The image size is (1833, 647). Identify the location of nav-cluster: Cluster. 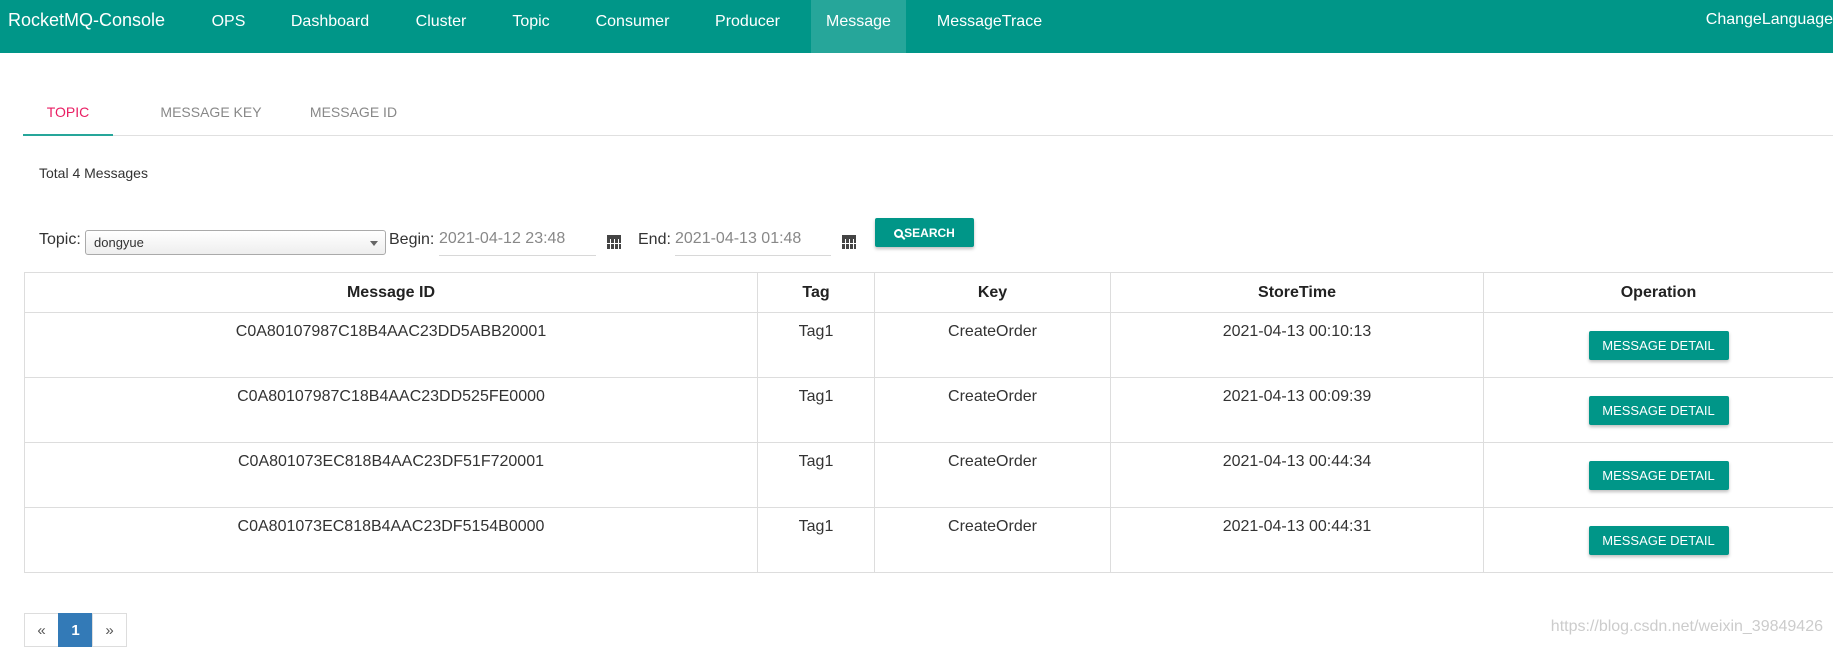
(441, 26).